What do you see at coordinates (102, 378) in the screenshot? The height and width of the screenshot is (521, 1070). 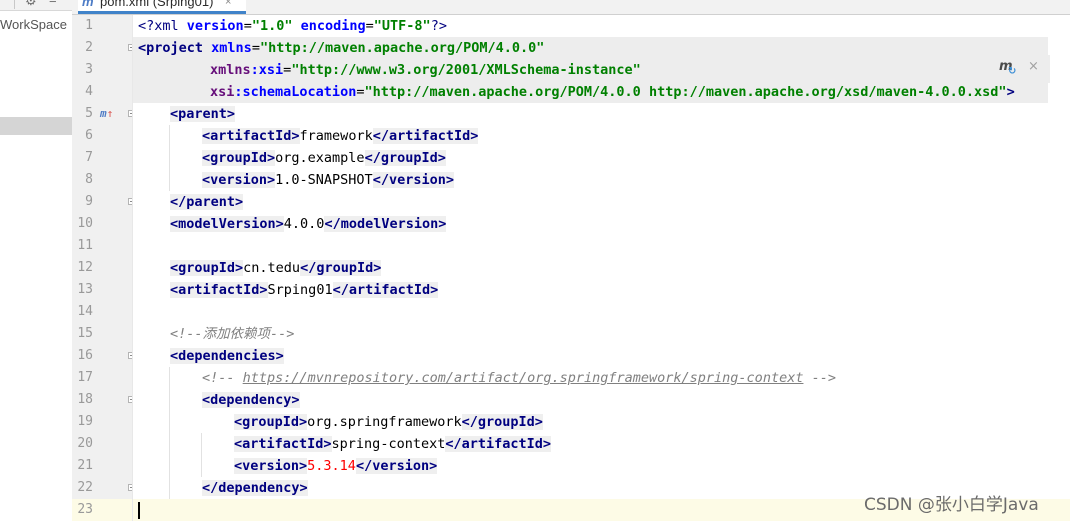 I see `gutter-line: 17` at bounding box center [102, 378].